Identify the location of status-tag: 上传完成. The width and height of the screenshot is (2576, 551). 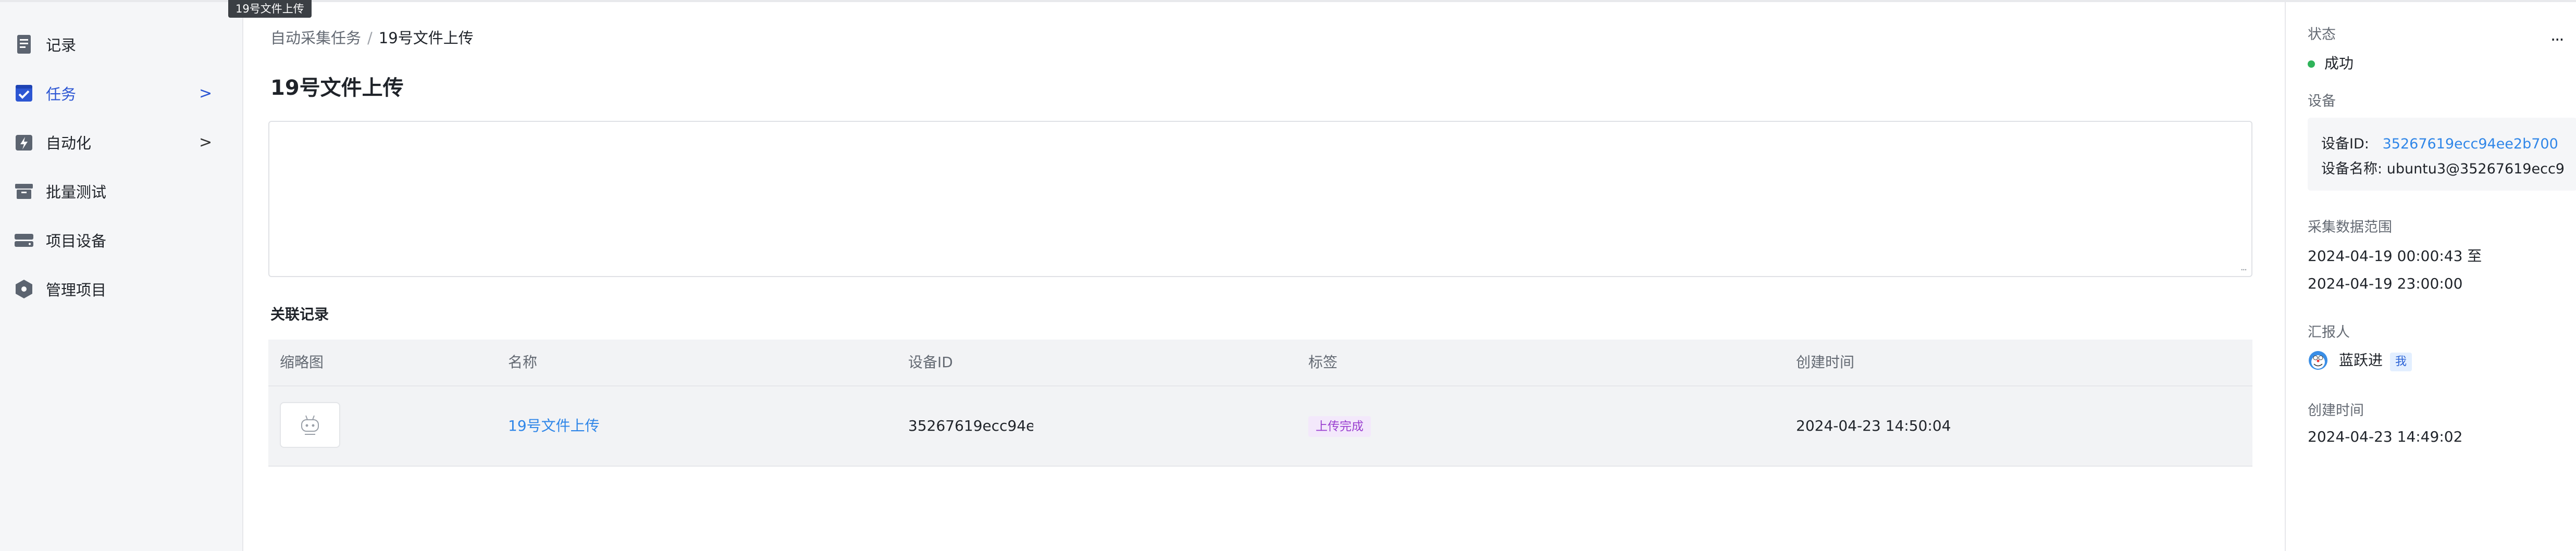
(1339, 426).